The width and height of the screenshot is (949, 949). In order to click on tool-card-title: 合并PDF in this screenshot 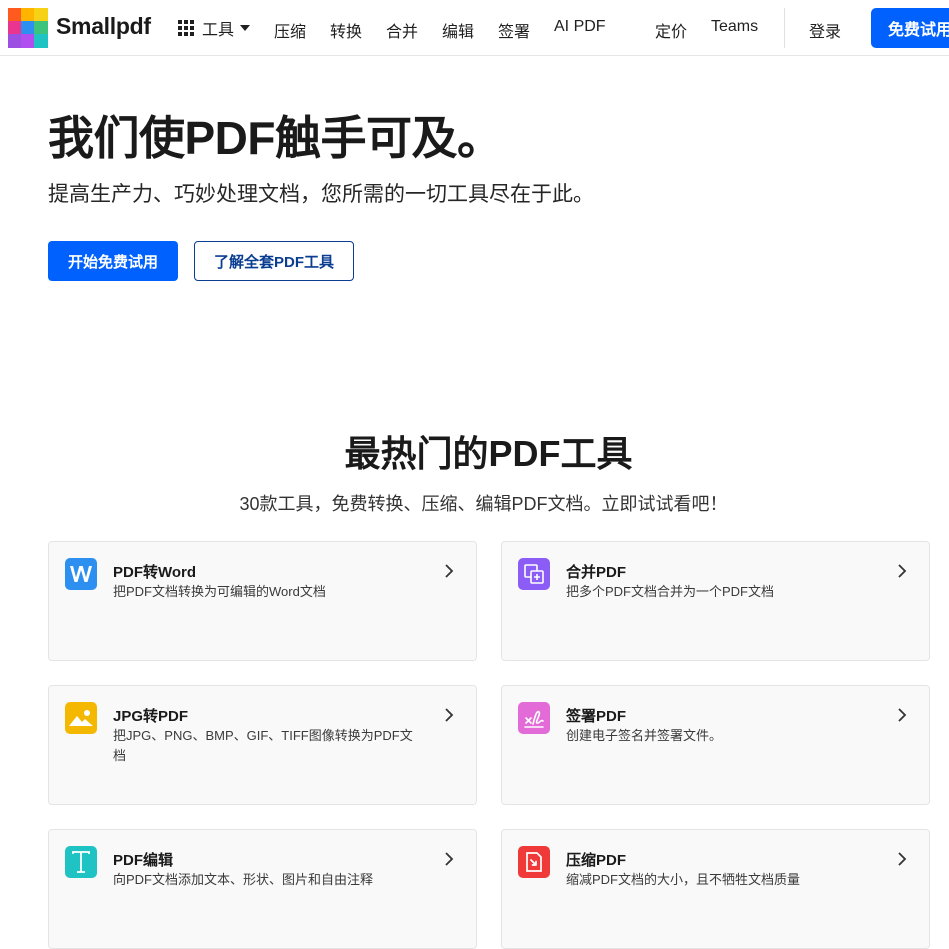, I will do `click(596, 572)`.